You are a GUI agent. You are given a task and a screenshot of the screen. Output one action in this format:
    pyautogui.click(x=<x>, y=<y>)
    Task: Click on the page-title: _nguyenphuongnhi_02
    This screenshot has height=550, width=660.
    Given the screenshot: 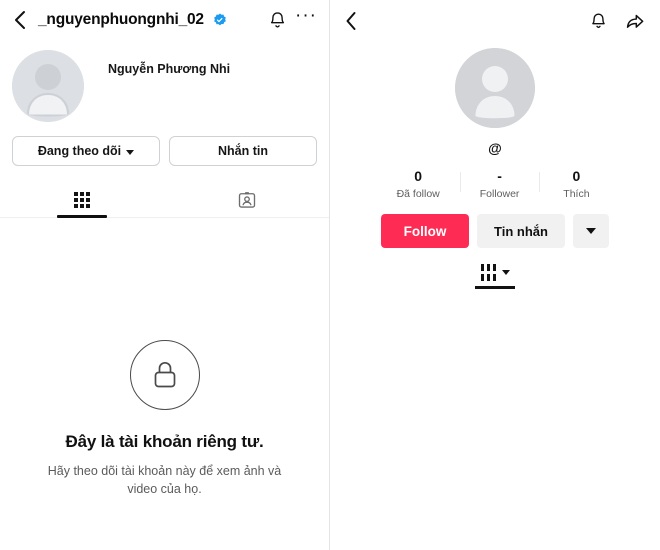 What is the action you would take?
    pyautogui.click(x=121, y=19)
    